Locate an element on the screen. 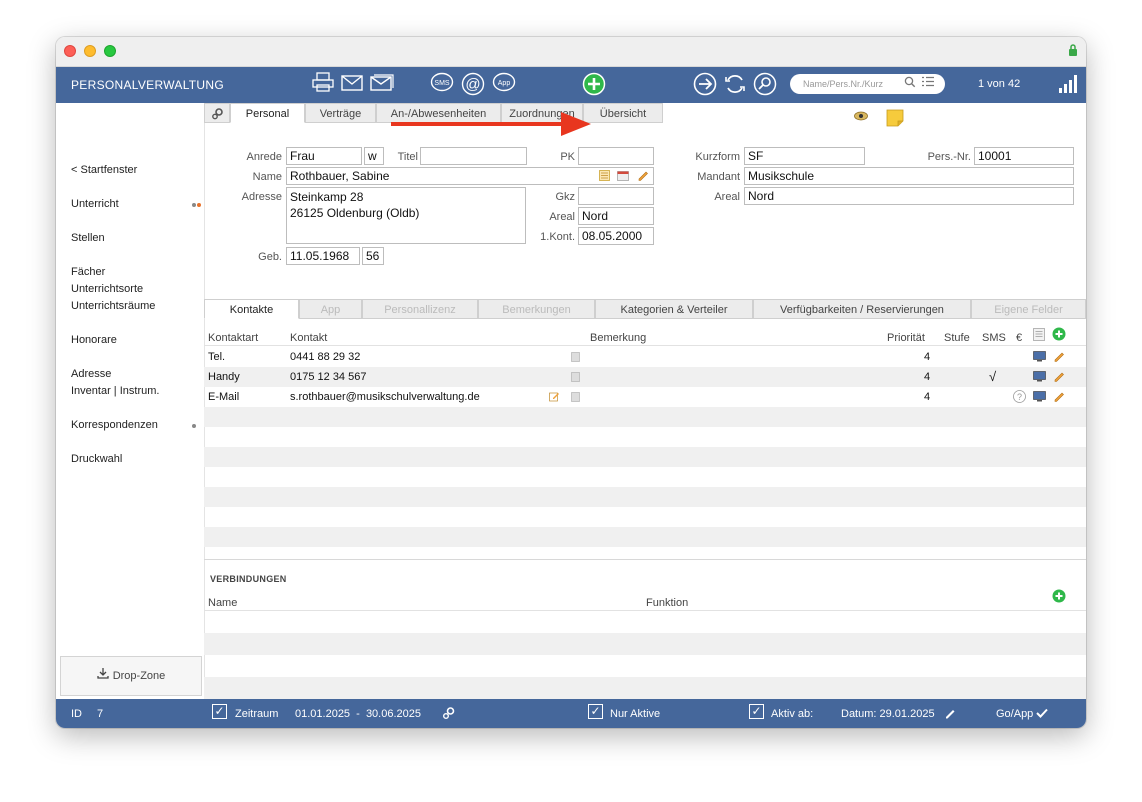  subtab-bemerkungen: Bemerkungen is located at coordinates (536, 309).